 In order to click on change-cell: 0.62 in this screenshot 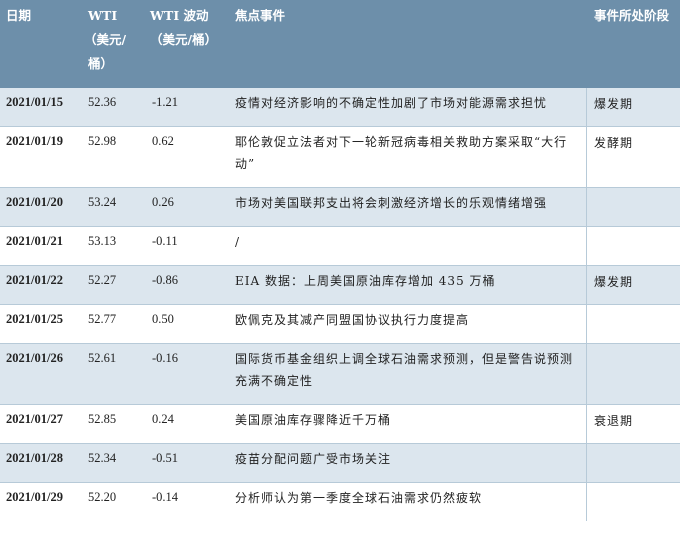, I will do `click(163, 141)`.